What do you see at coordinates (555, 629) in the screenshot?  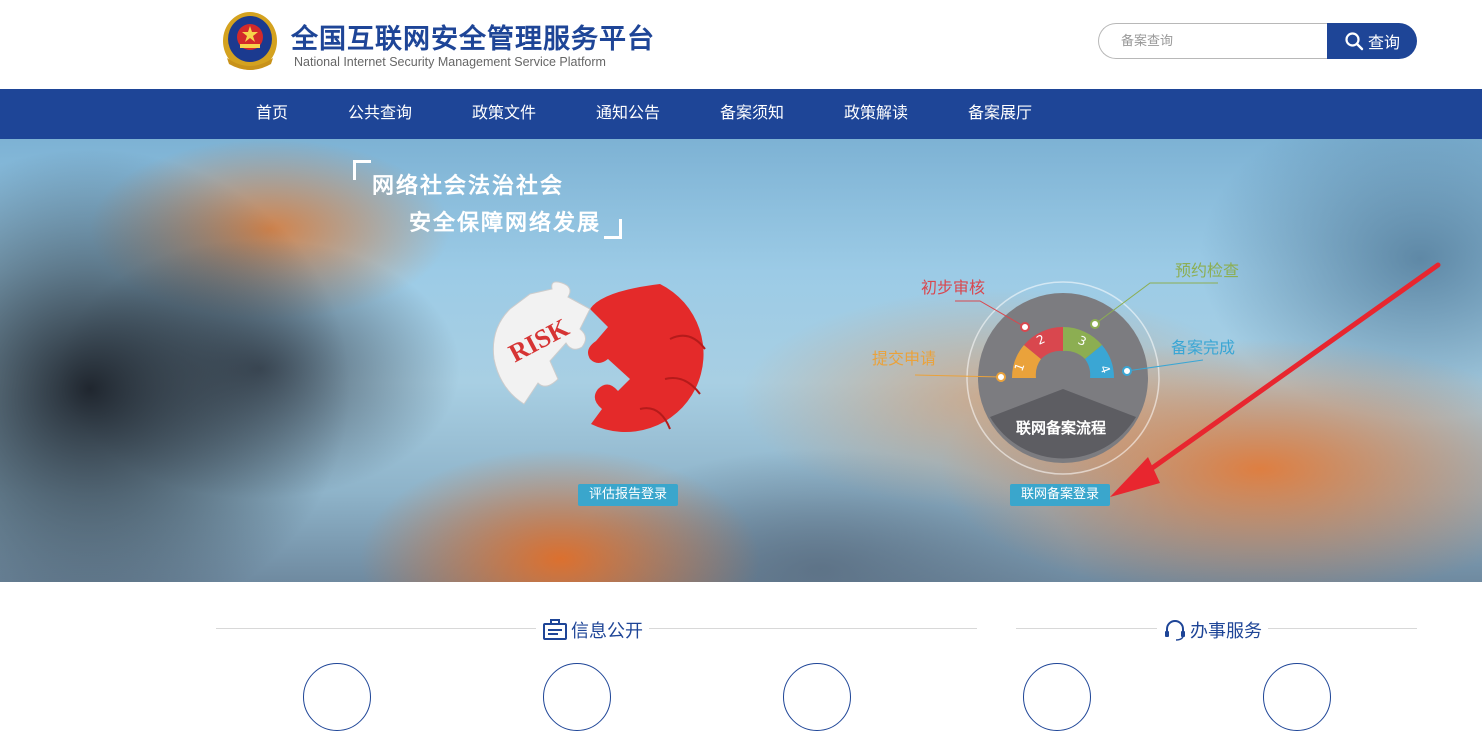 I see `info-briefcase-icon` at bounding box center [555, 629].